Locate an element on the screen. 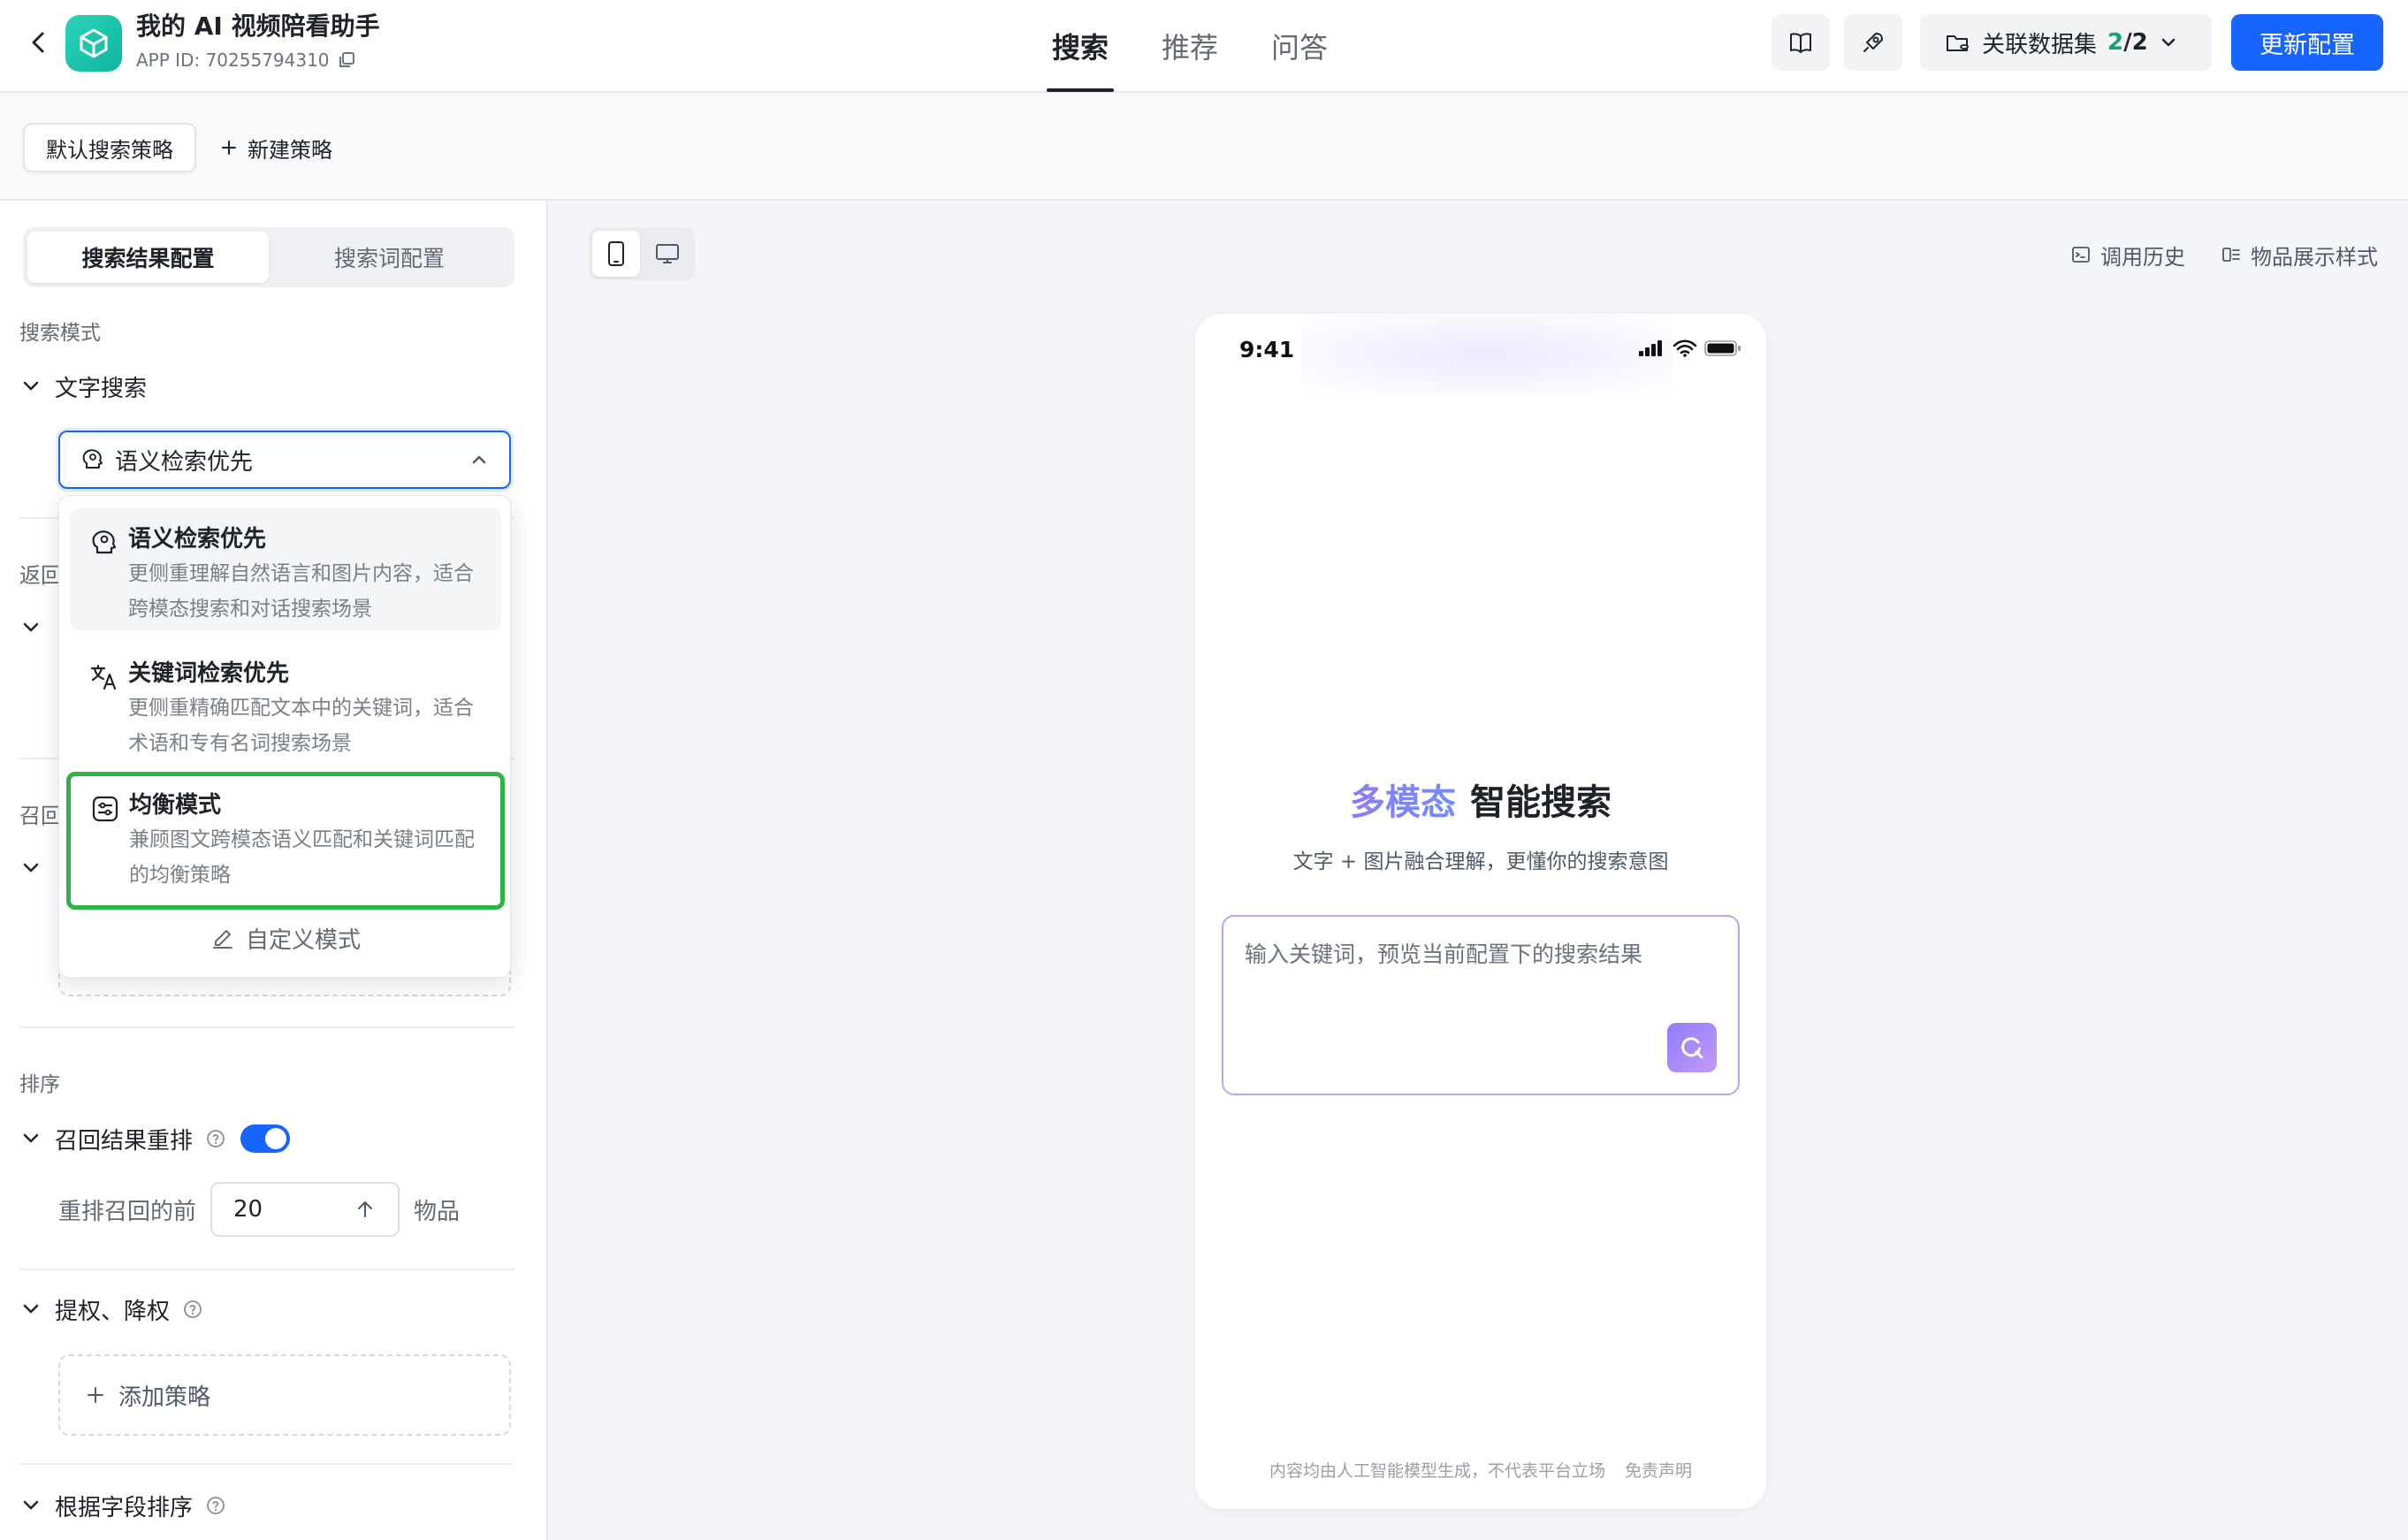 The image size is (2408, 1540). hero-title-text: 智能搜索 is located at coordinates (1541, 803).